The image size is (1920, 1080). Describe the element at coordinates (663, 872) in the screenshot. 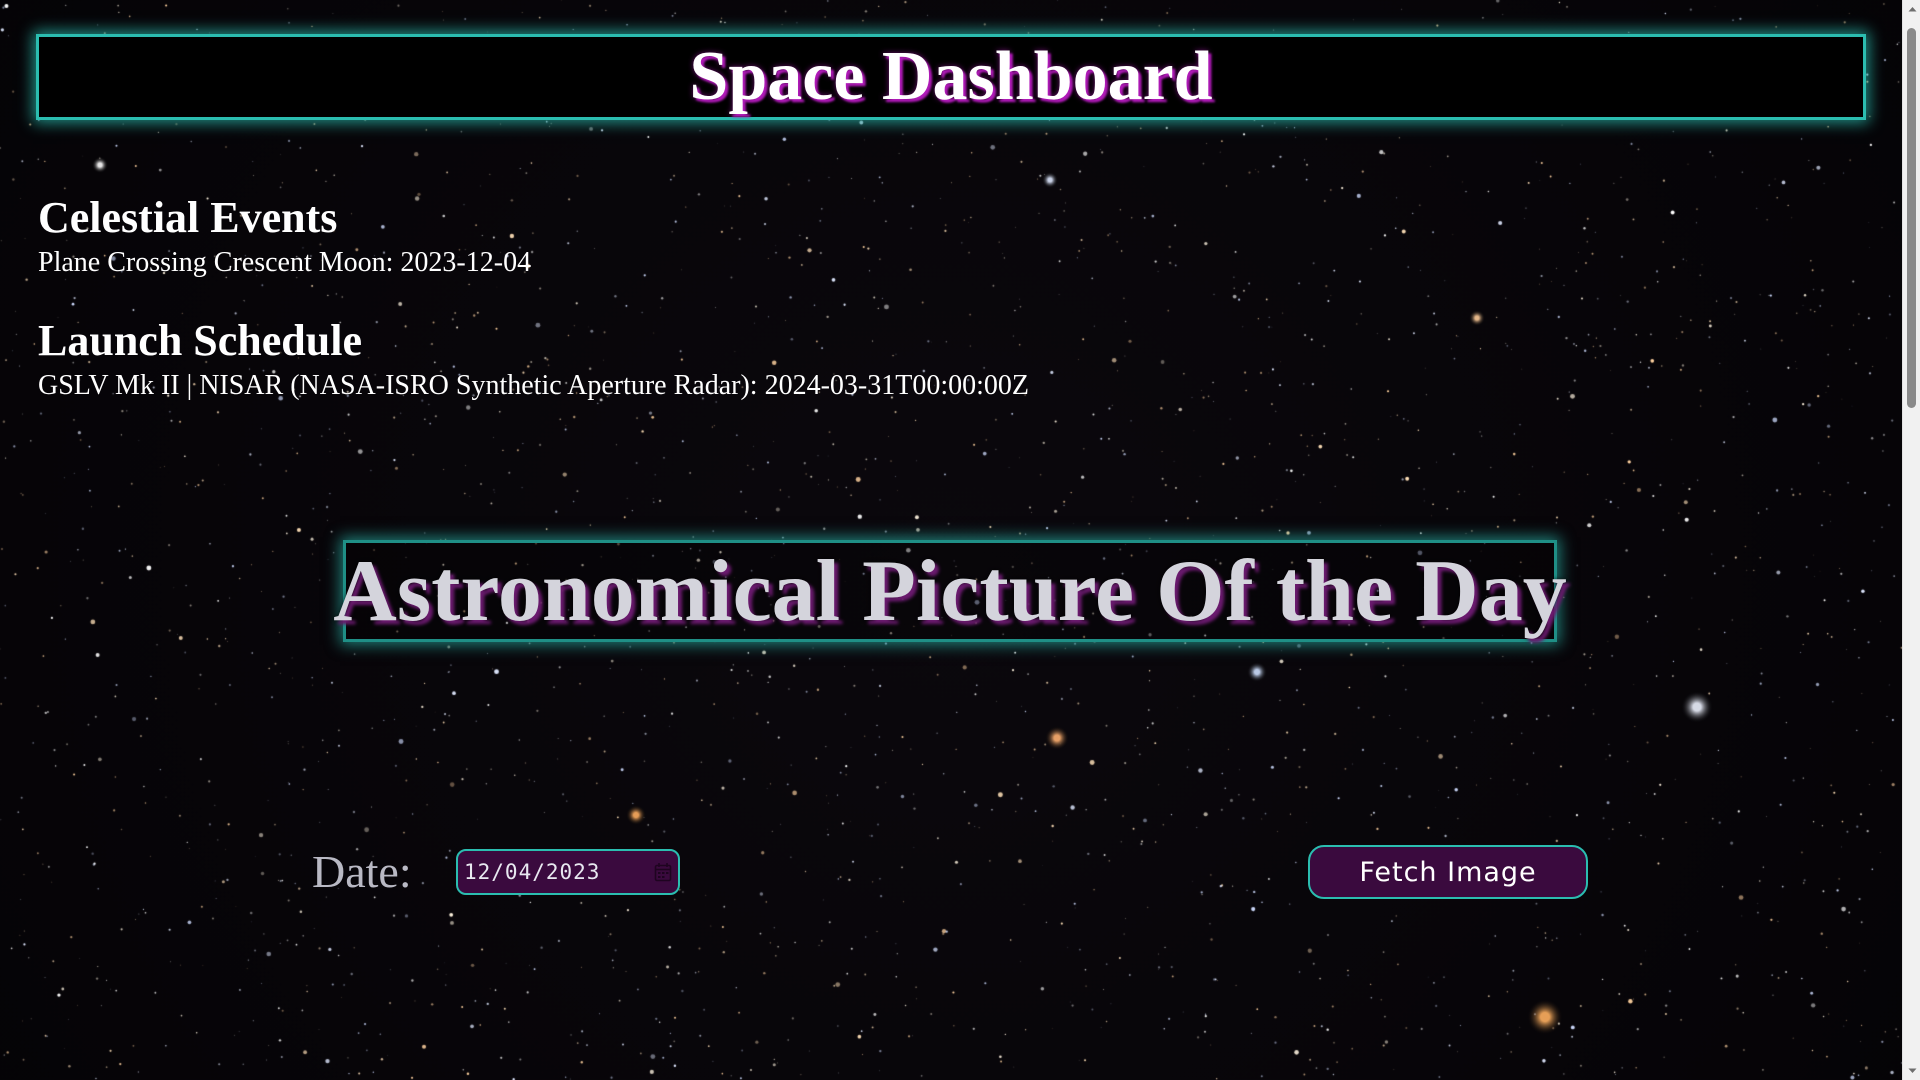

I see `calendar-icon` at that location.